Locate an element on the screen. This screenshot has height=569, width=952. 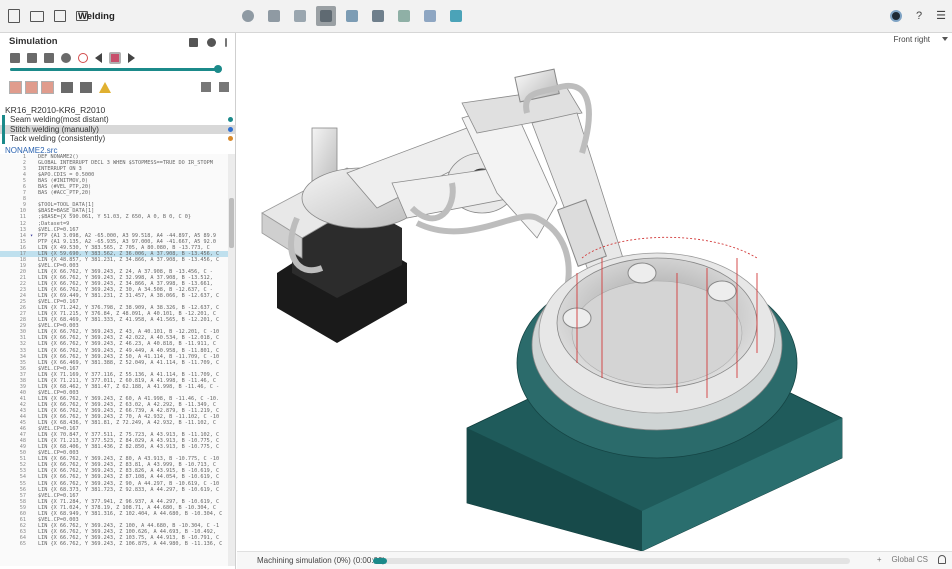
step-back-icon is located at coordinates (98, 58).